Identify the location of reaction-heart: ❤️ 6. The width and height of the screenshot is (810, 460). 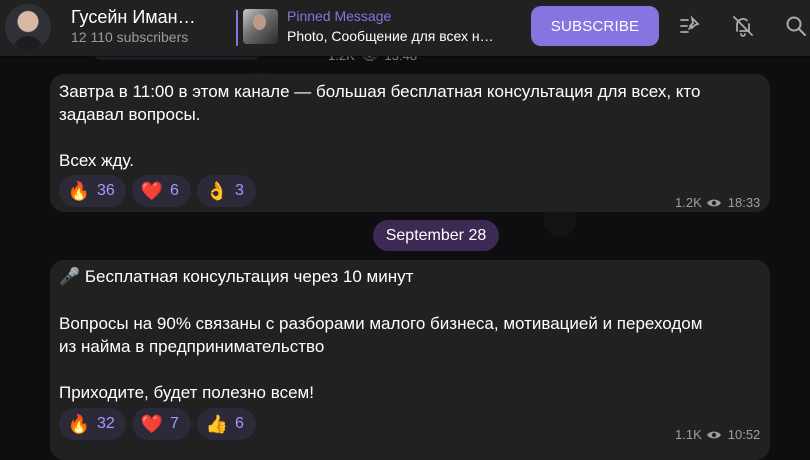
(161, 191).